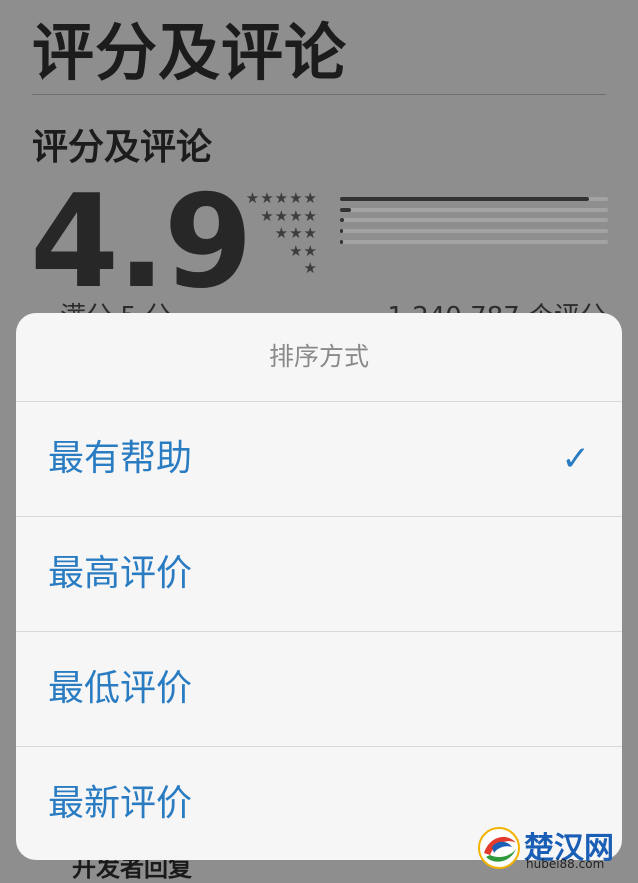 This screenshot has width=638, height=883. Describe the element at coordinates (120, 688) in the screenshot. I see `option-label: 最低评价` at that location.